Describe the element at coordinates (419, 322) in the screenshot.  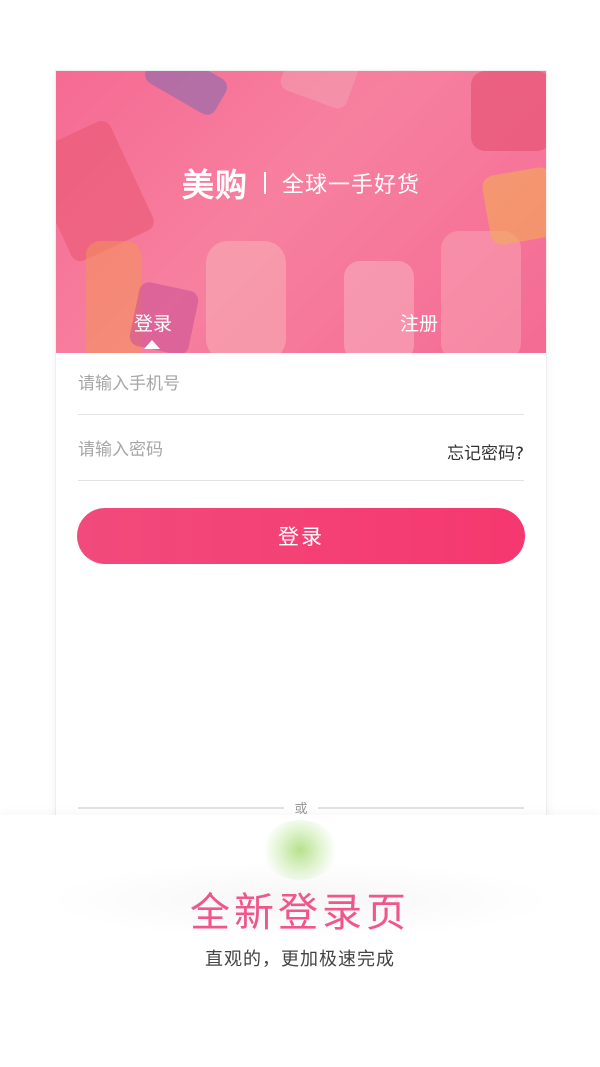
I see `tab-register: 注册` at that location.